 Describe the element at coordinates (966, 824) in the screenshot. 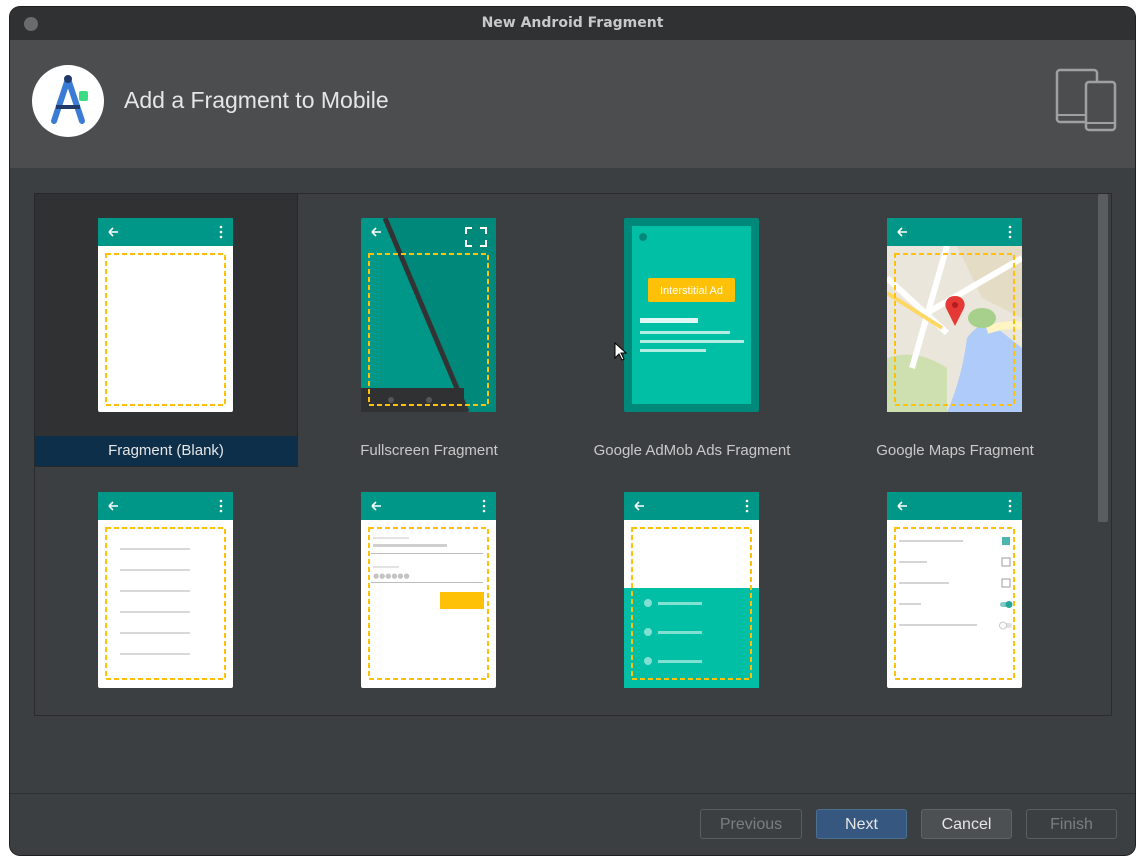

I see `cancel-button: Cancel` at that location.